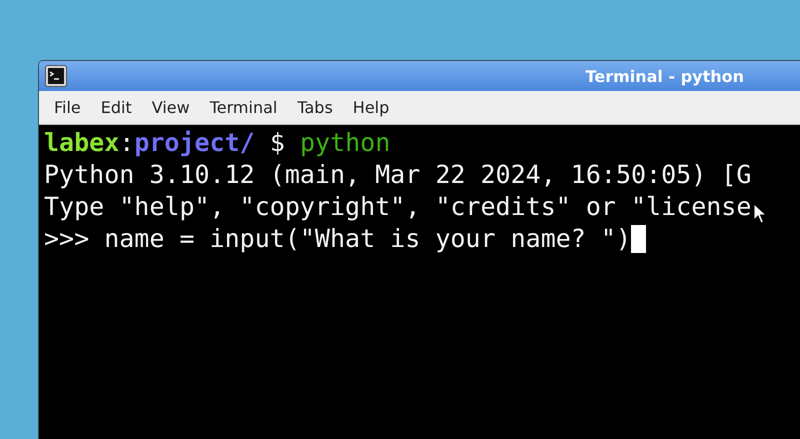 Image resolution: width=800 pixels, height=439 pixels. I want to click on menu-item: Tabs, so click(315, 107).